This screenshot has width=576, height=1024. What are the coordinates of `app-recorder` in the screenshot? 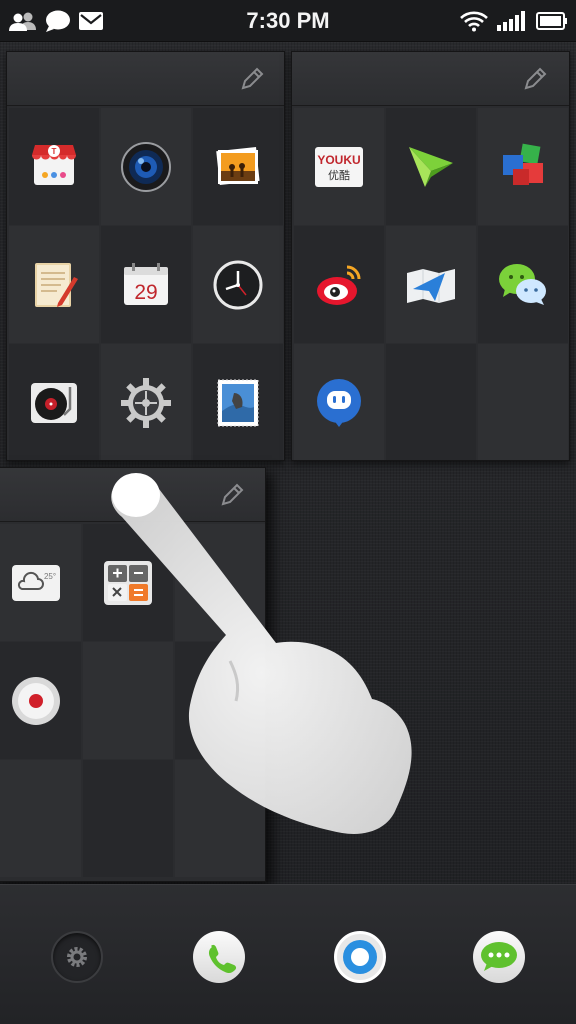 It's located at (40, 700).